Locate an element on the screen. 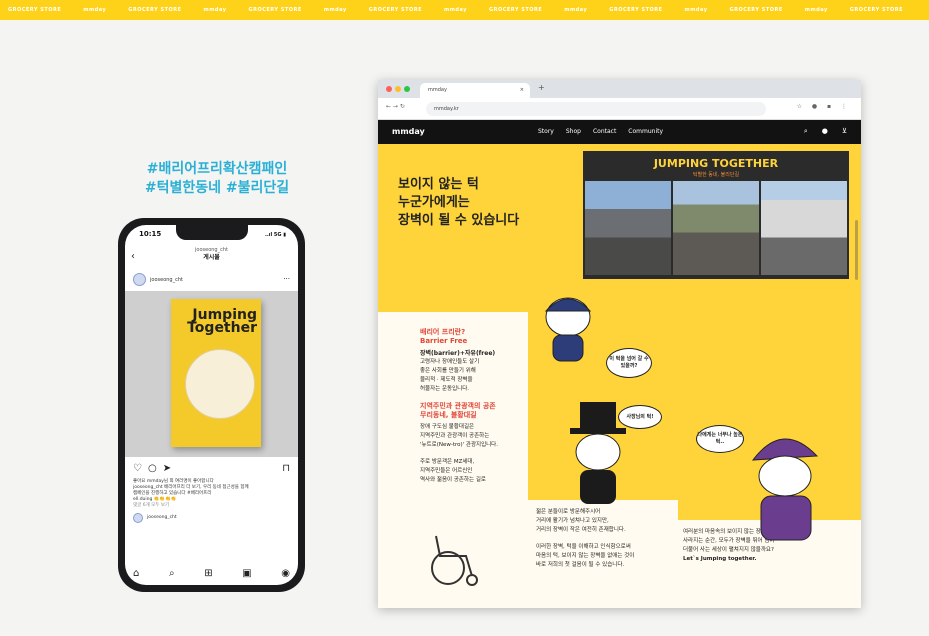 The width and height of the screenshot is (929, 636). mid2-line-3: 바로 저희의 첫 걸음이 될 수 있습니다. is located at coordinates (580, 565).